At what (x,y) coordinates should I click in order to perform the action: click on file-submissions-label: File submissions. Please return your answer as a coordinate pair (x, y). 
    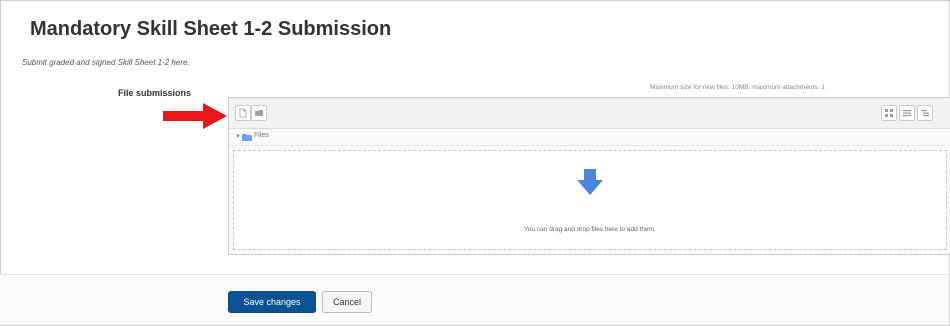
    Looking at the image, I should click on (155, 93).